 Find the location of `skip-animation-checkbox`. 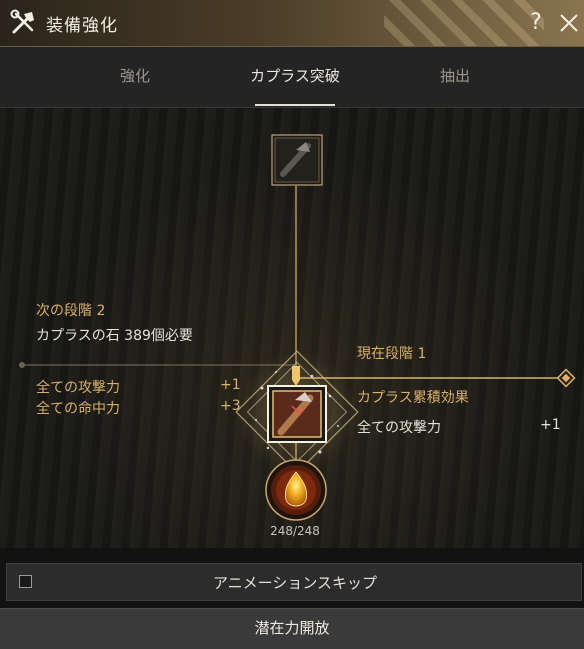

skip-animation-checkbox is located at coordinates (25, 581).